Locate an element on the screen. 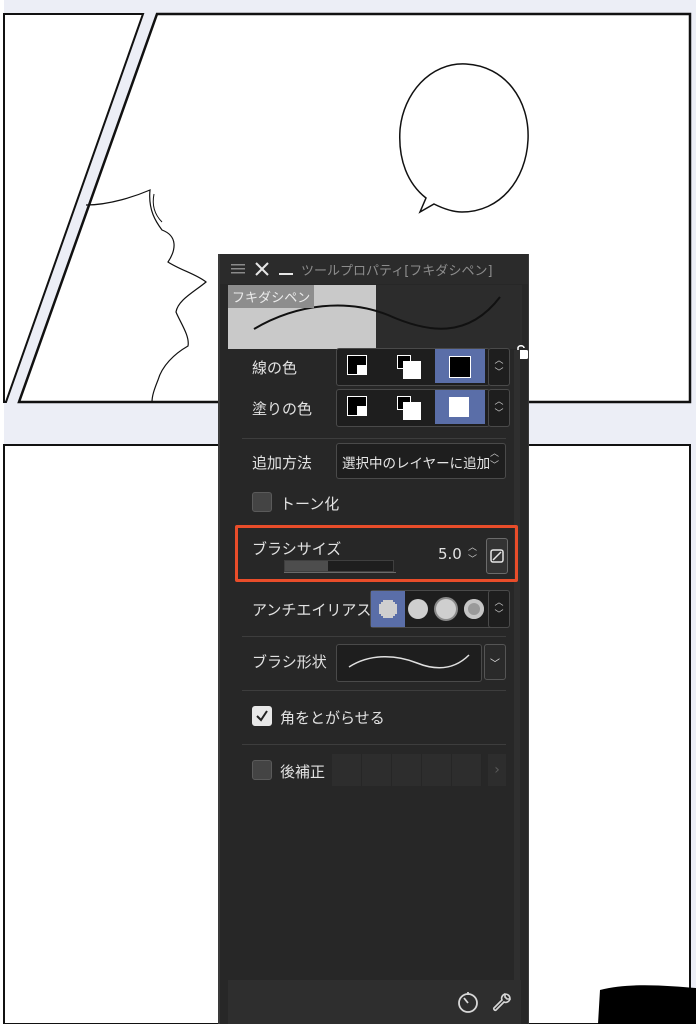 This screenshot has width=696, height=1024. fill-color-selector is located at coordinates (413, 408).